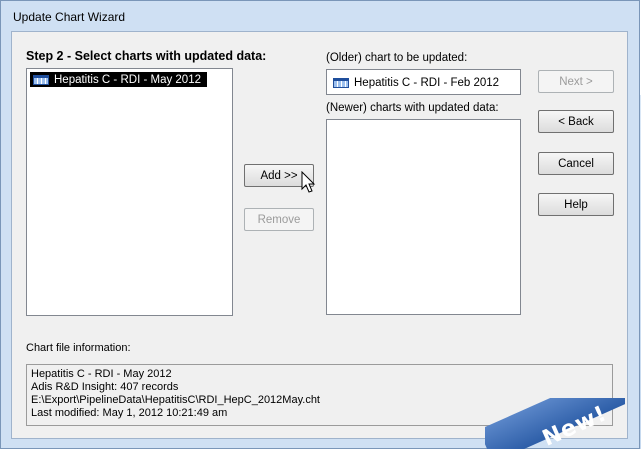  What do you see at coordinates (308, 182) in the screenshot?
I see `cursor-icon` at bounding box center [308, 182].